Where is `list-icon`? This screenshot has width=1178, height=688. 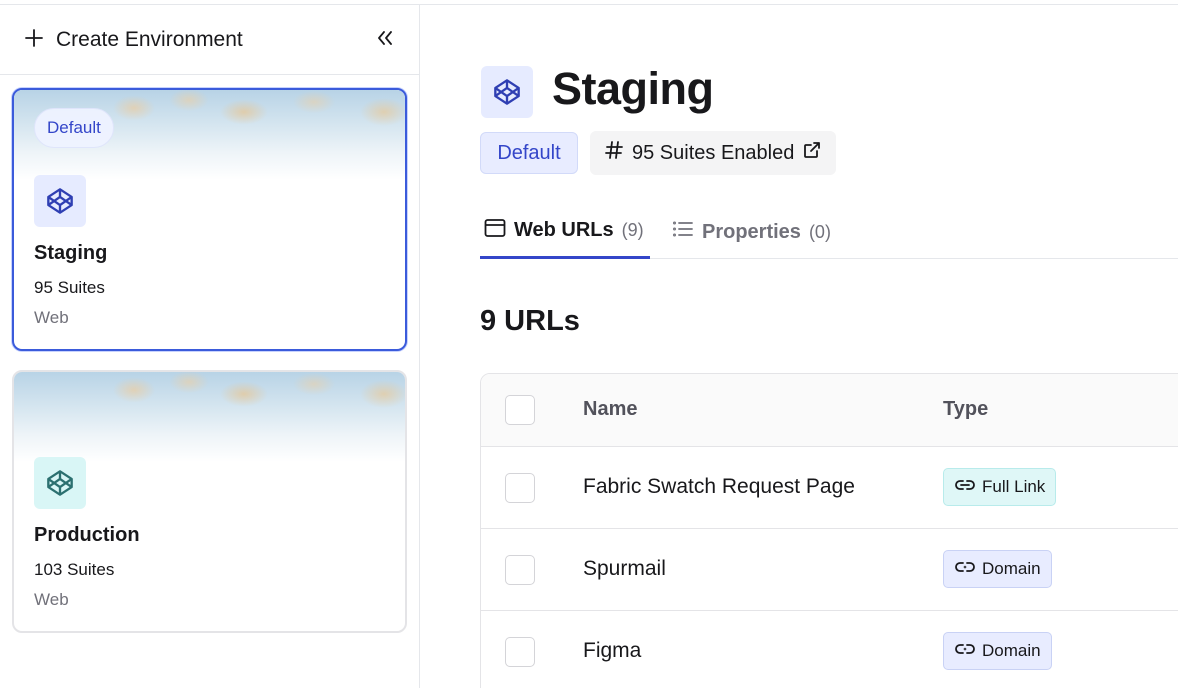
list-icon is located at coordinates (683, 232).